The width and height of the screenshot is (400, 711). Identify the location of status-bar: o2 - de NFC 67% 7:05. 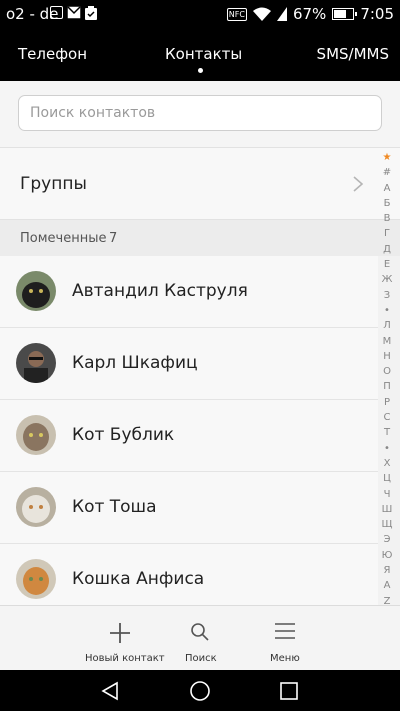
(200, 14).